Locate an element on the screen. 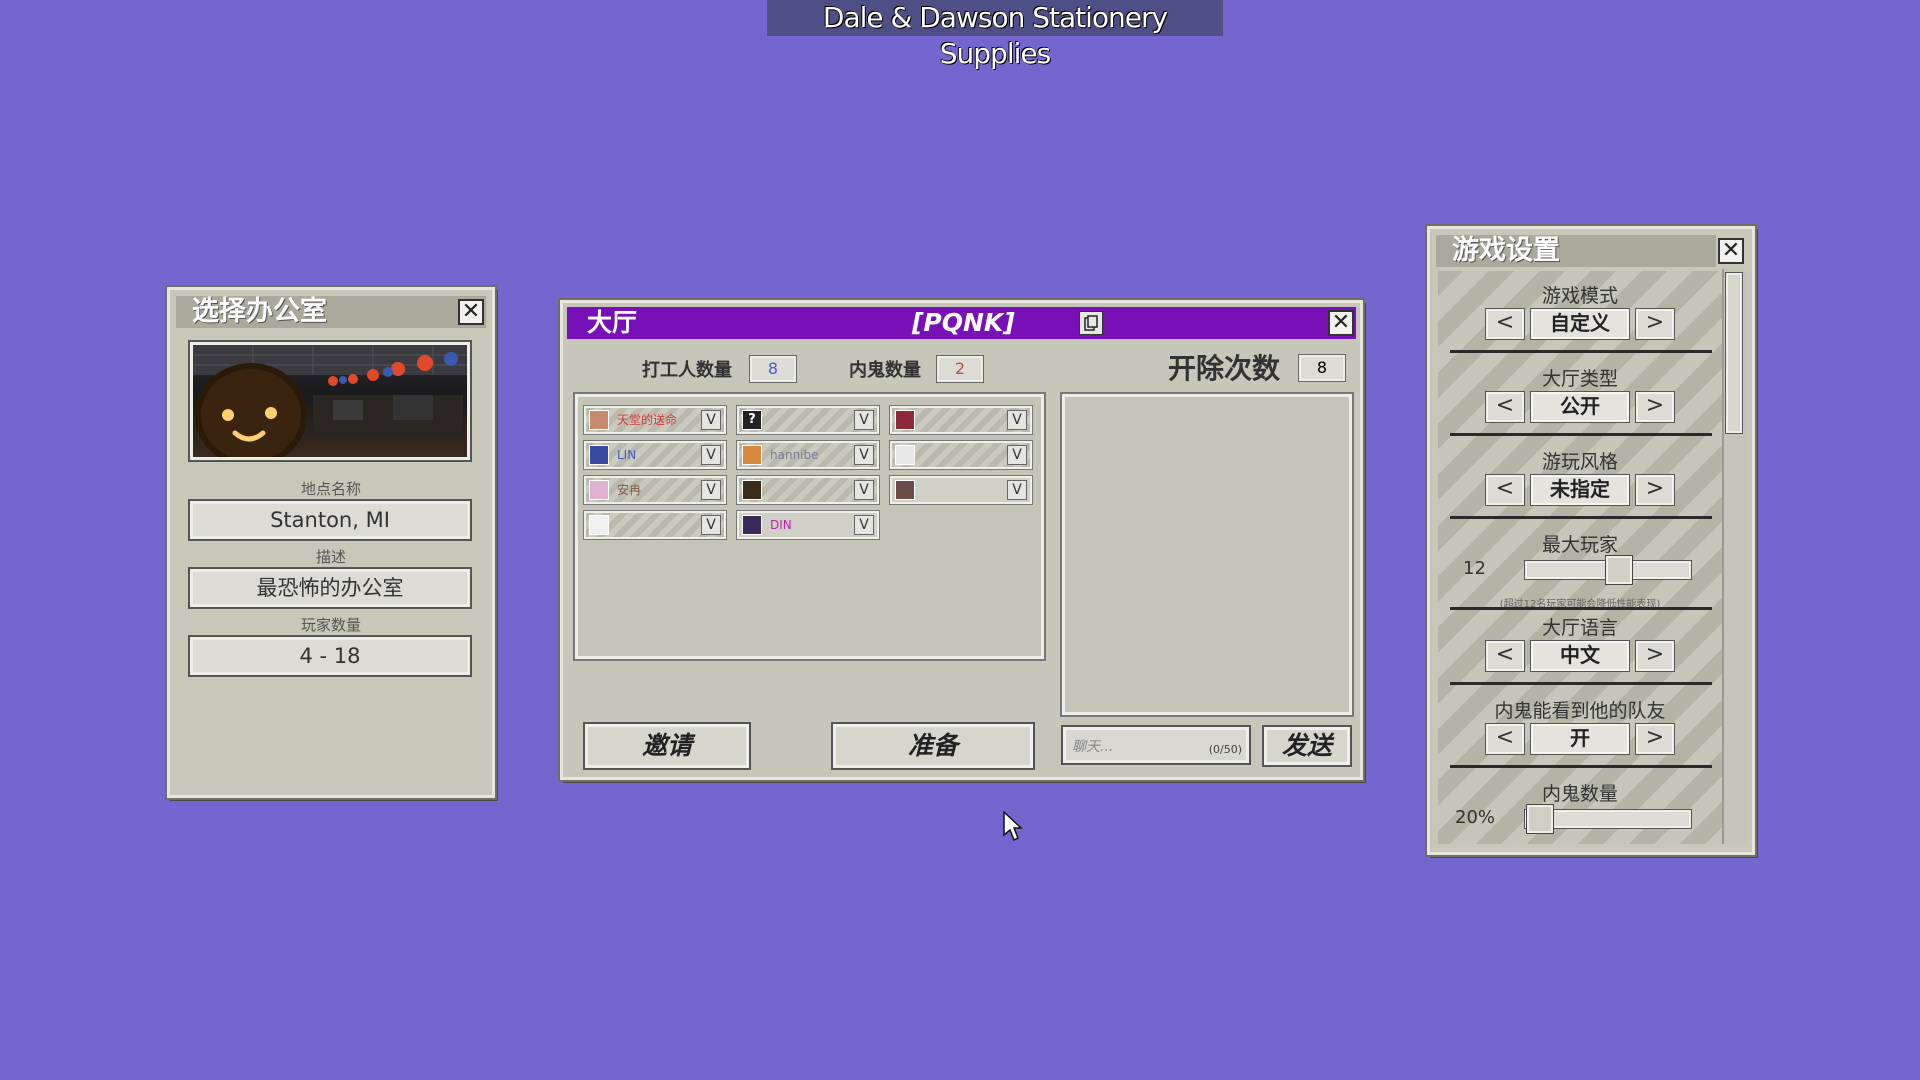 Image resolution: width=1920 pixels, height=1080 pixels. max-players-slider is located at coordinates (1608, 570).